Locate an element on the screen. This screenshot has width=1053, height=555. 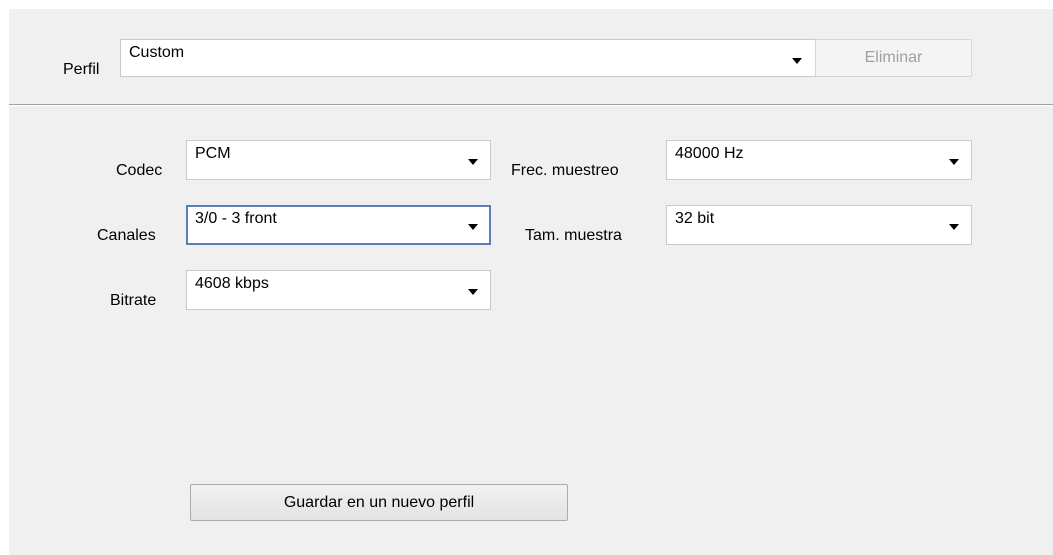
sample-rate-label: Frec. muestreo is located at coordinates (565, 170).